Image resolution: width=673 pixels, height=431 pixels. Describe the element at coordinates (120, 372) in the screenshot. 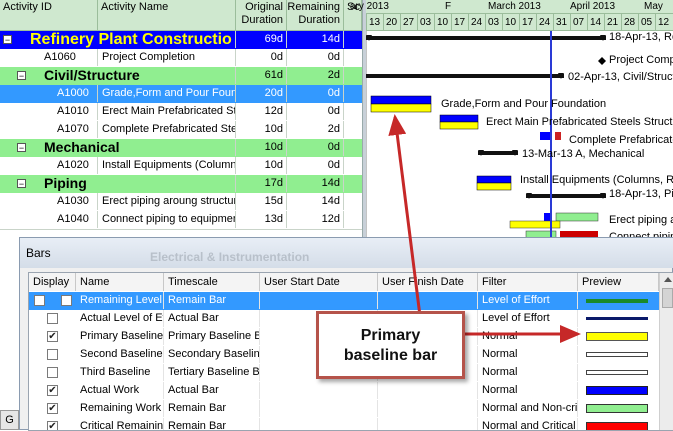

I see `bar-name-cell: Third Baseline` at that location.